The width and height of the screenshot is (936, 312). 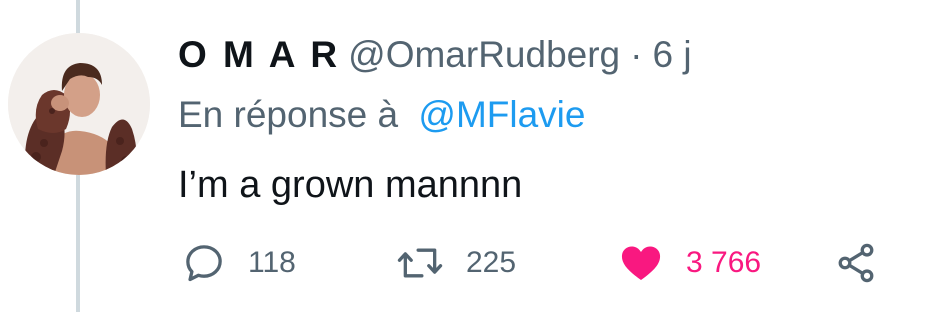 I want to click on retweet-button: 225, so click(x=456, y=263).